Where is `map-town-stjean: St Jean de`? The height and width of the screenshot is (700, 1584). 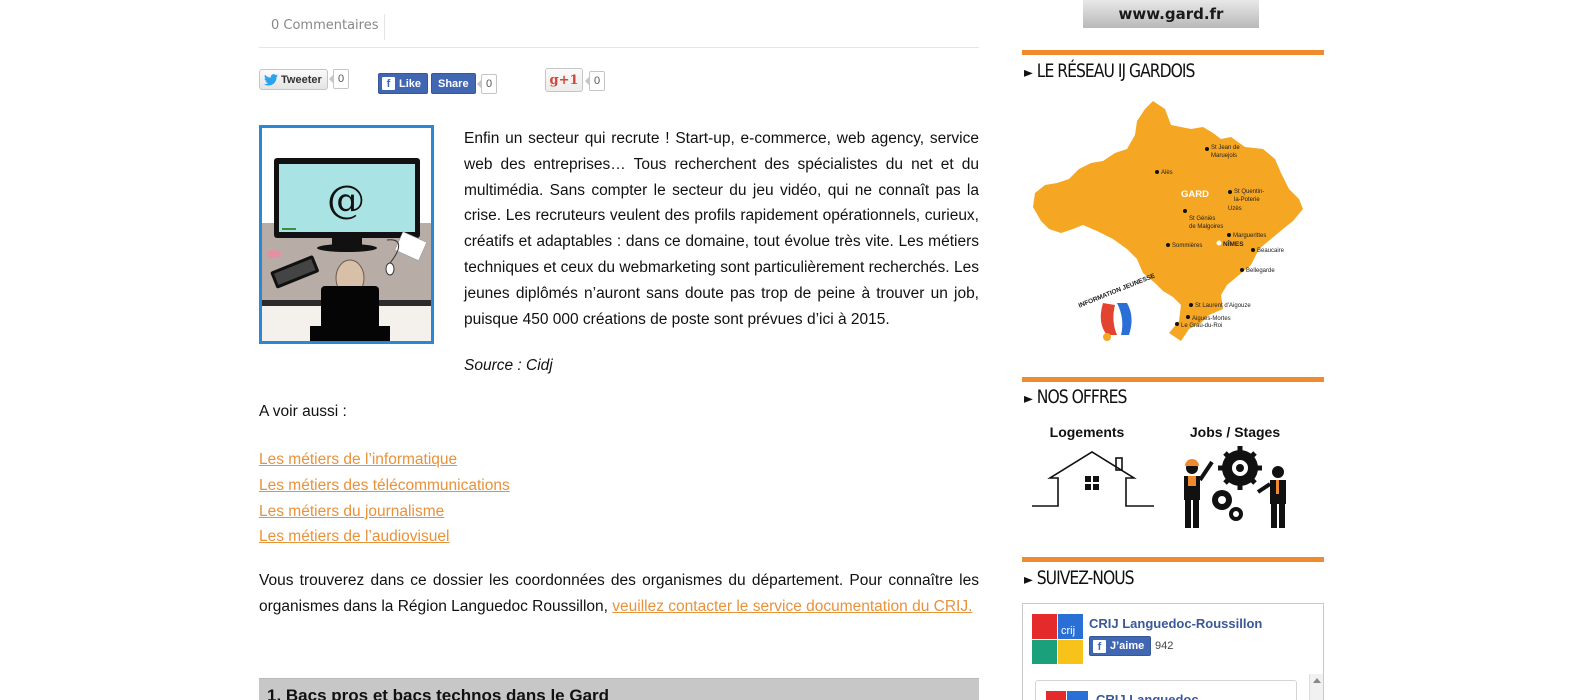
map-town-stjean: St Jean de is located at coordinates (1225, 148).